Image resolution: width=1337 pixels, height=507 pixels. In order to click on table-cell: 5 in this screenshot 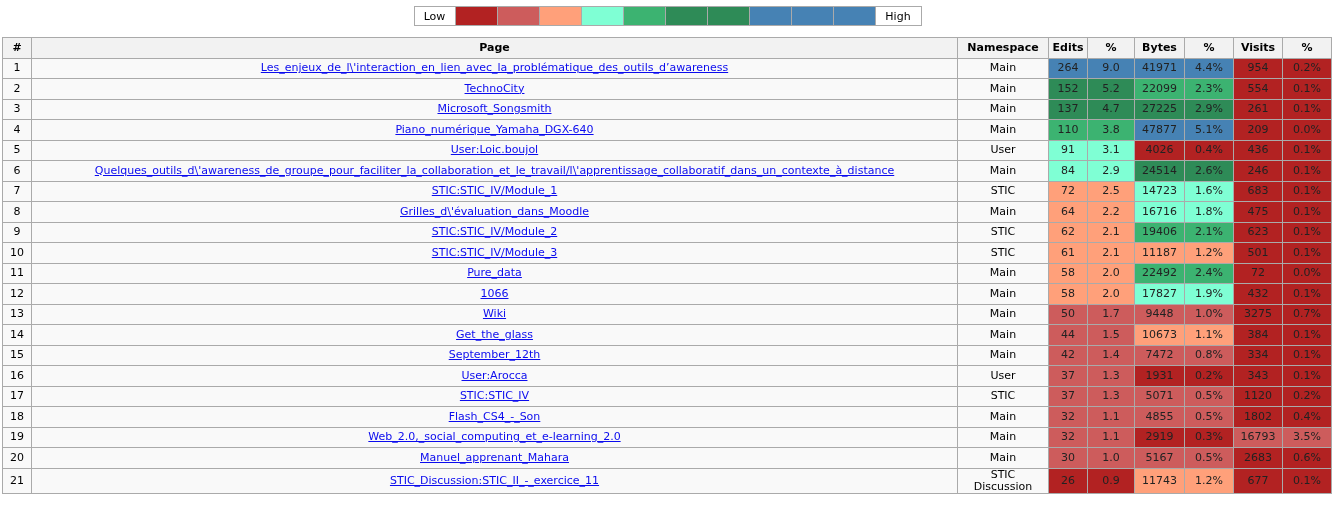, I will do `click(17, 150)`.